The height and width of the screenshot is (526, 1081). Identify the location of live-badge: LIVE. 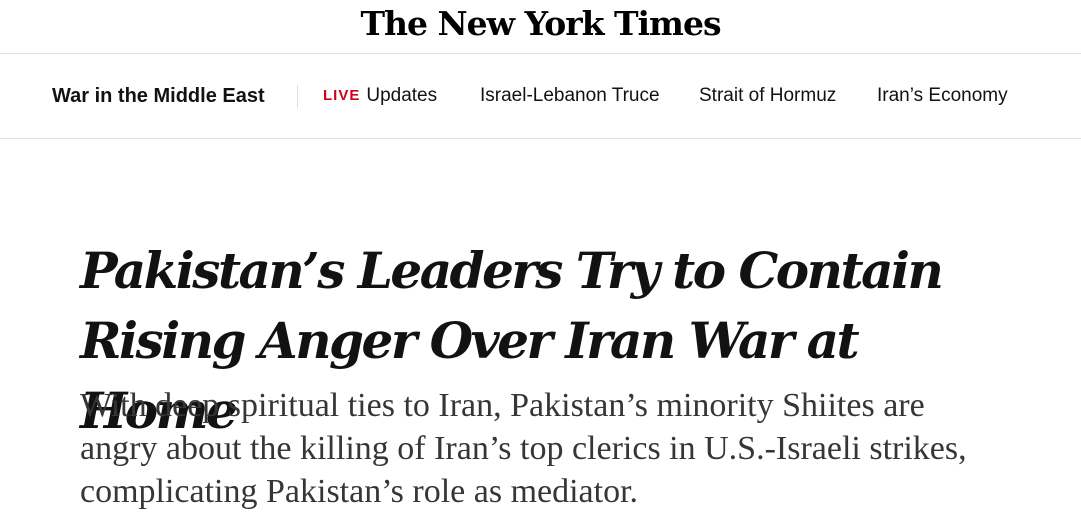
(342, 95).